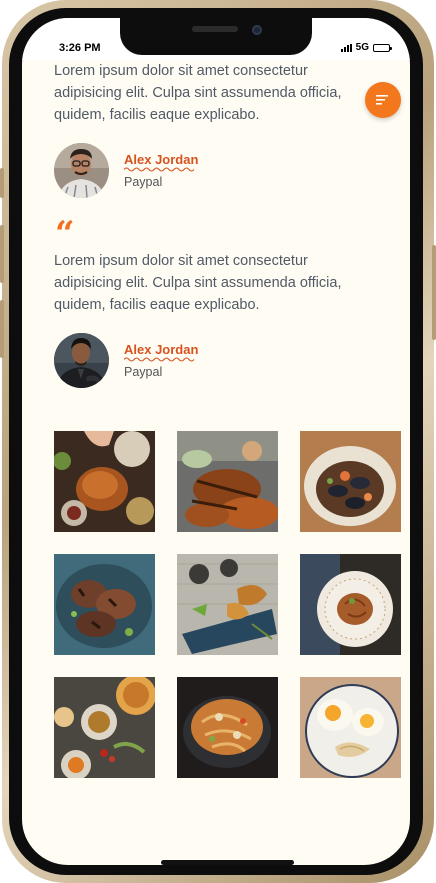 The height and width of the screenshot is (883, 436). Describe the element at coordinates (104, 727) in the screenshot. I see `gallery-image-sharing-plates` at that location.